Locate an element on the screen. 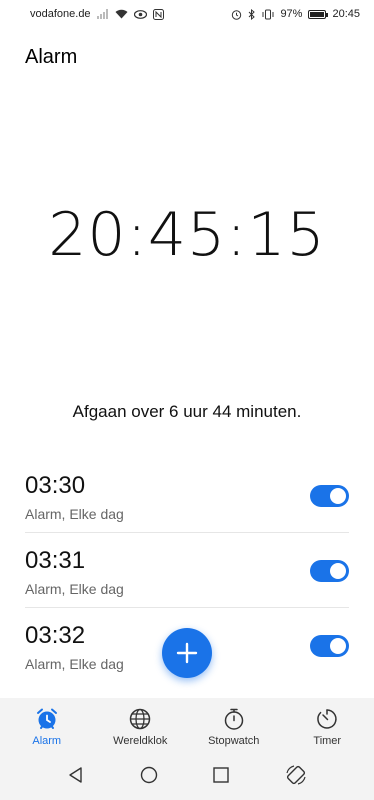 The height and width of the screenshot is (800, 374). tab-label: Alarm is located at coordinates (47, 741).